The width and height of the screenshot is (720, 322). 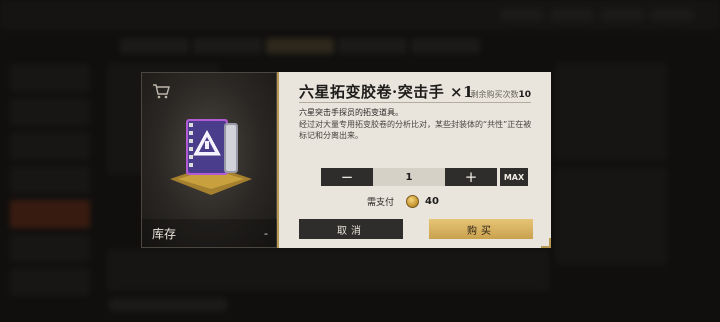 I want to click on item-preview-panel: 库存 -, so click(x=209, y=160).